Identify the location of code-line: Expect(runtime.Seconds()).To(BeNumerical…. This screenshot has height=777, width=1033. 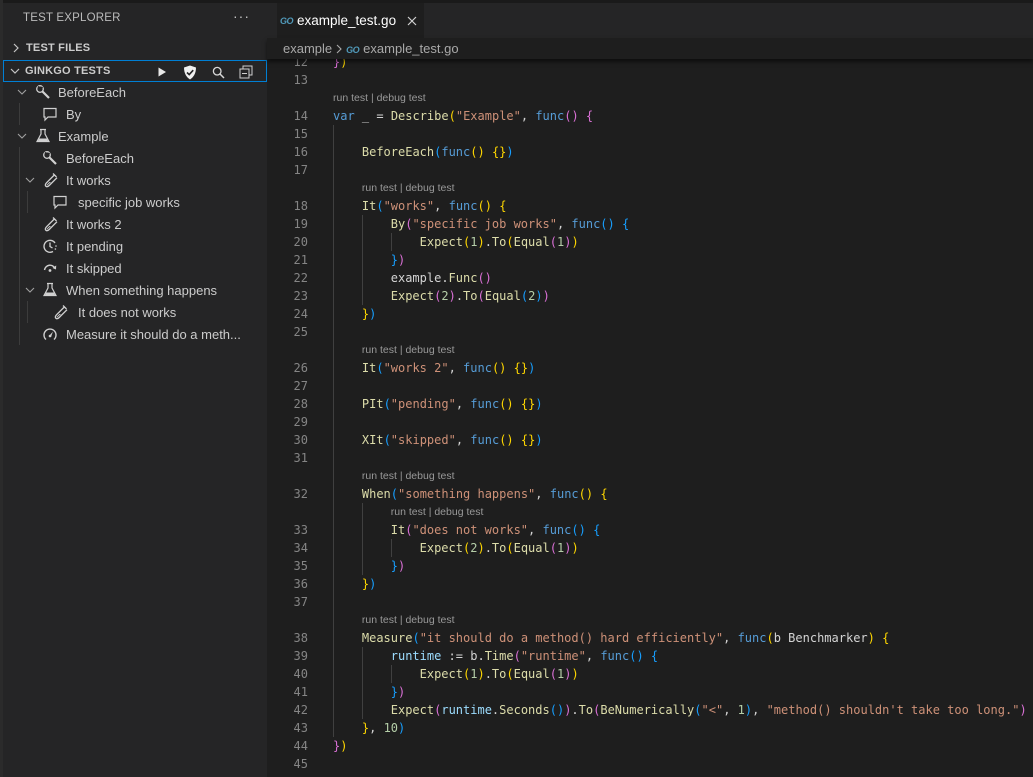
(709, 710).